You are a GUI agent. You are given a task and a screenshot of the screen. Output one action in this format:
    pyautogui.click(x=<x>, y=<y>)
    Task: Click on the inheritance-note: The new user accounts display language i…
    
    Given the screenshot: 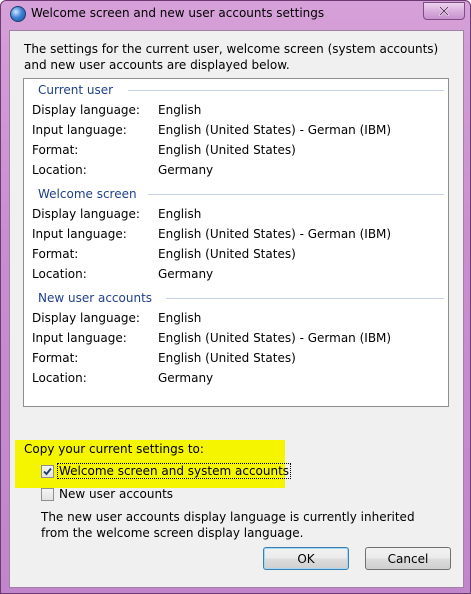 What is the action you would take?
    pyautogui.click(x=228, y=525)
    